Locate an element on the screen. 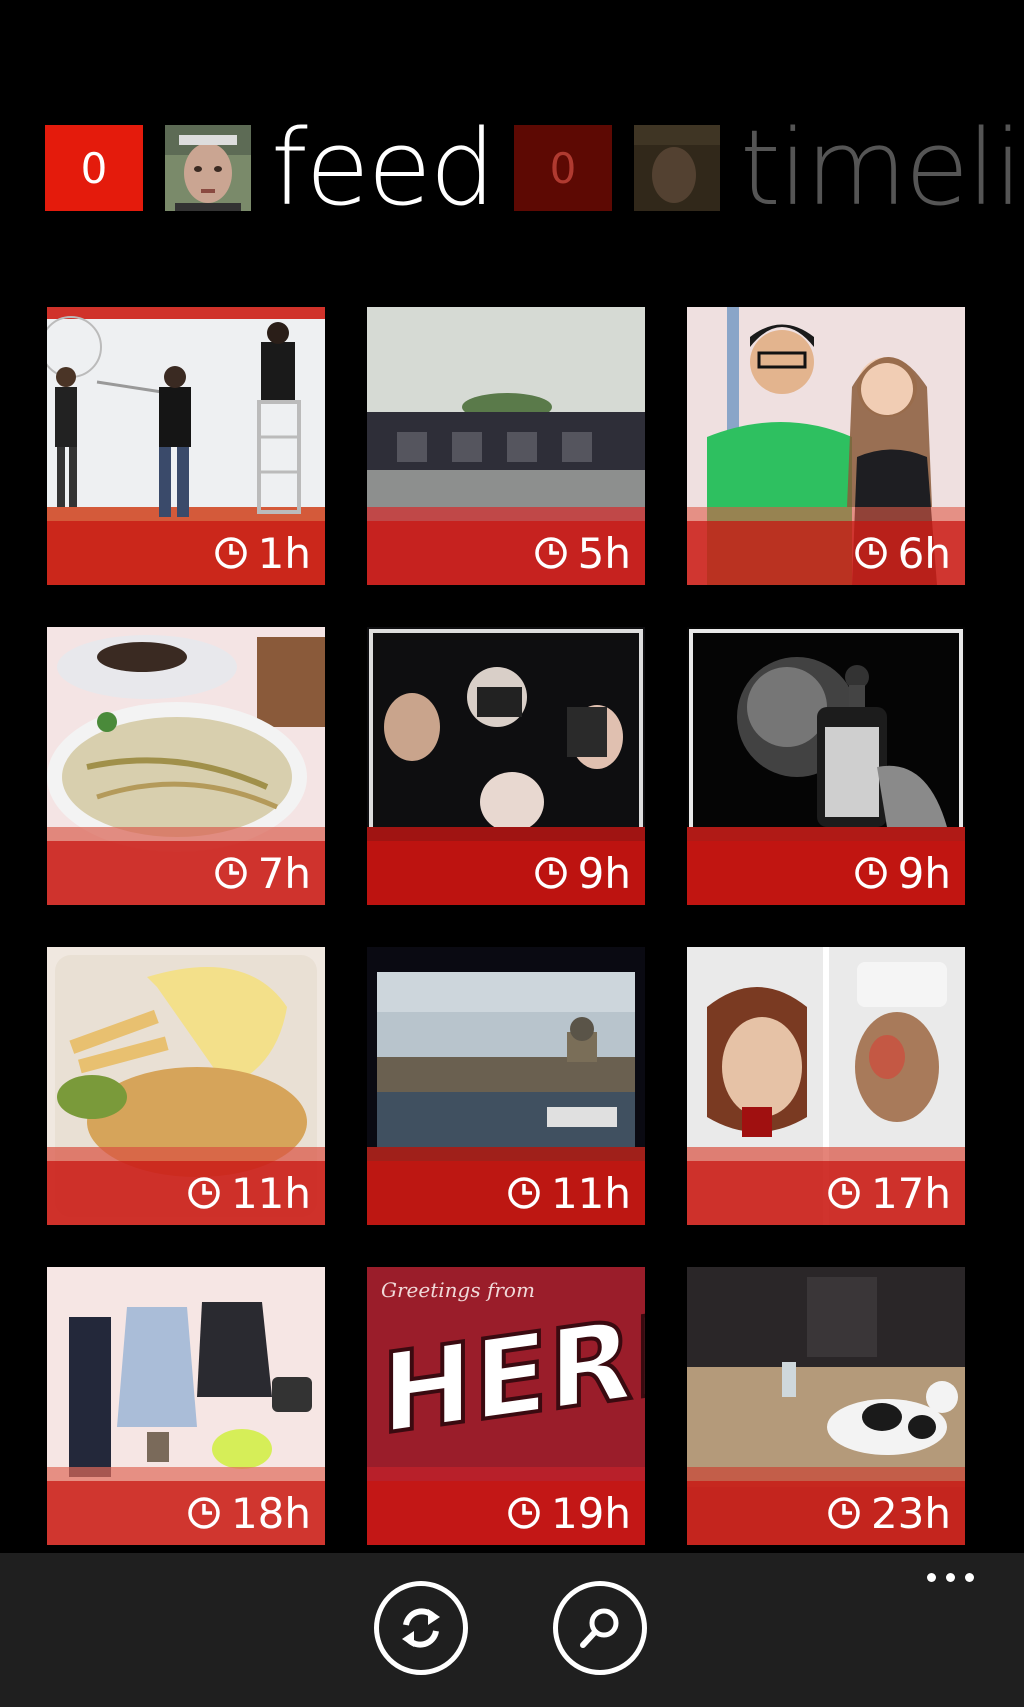 Image resolution: width=1024 pixels, height=1707 pixels. time-stamp: 23h is located at coordinates (826, 1513).